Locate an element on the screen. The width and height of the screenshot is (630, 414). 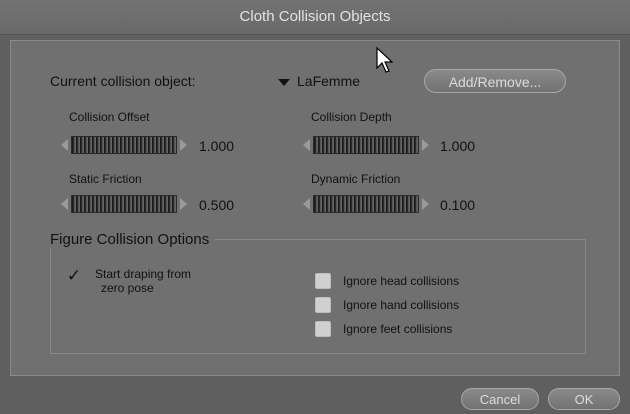
static-friction-dial is located at coordinates (124, 204).